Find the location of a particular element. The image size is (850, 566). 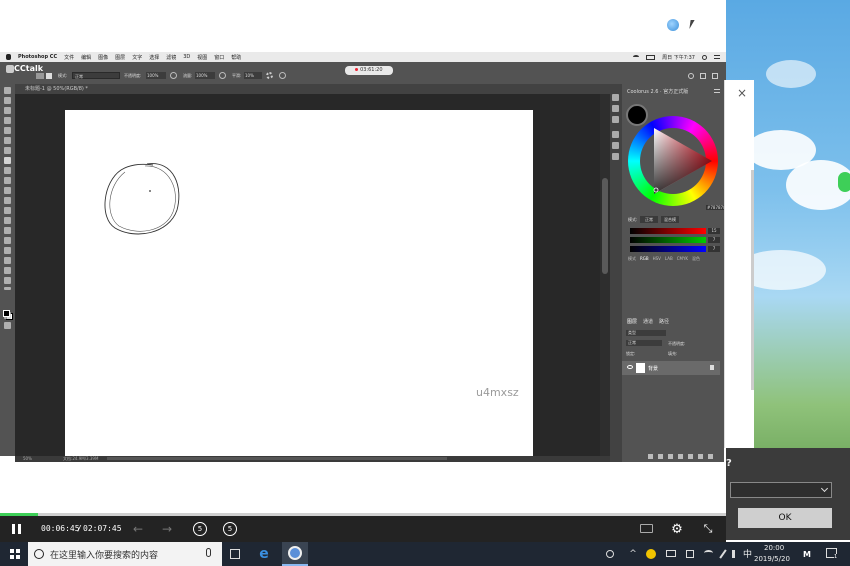

smooth-field: 10% is located at coordinates (253, 75).